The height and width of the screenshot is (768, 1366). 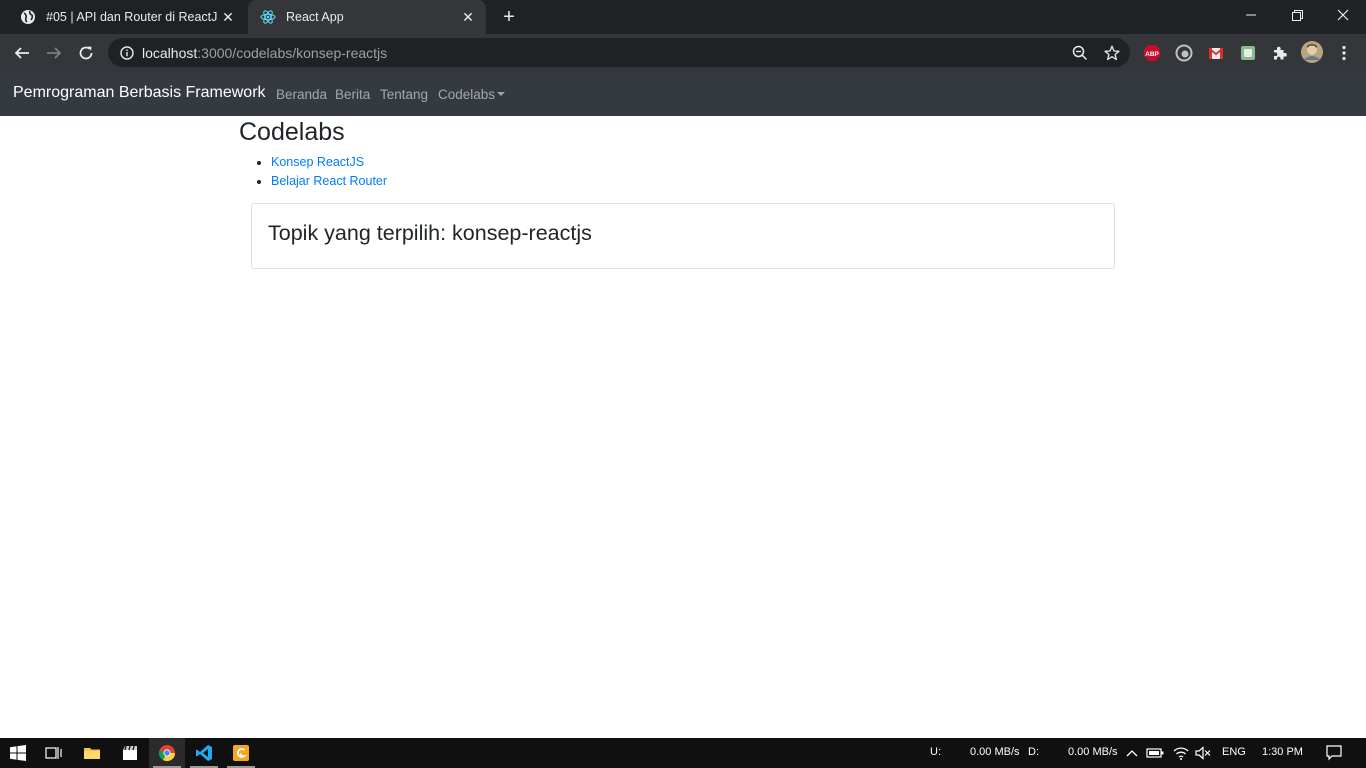 I want to click on topic-list: Konsep ReactJS Belajar React Router, so click(x=329, y=173).